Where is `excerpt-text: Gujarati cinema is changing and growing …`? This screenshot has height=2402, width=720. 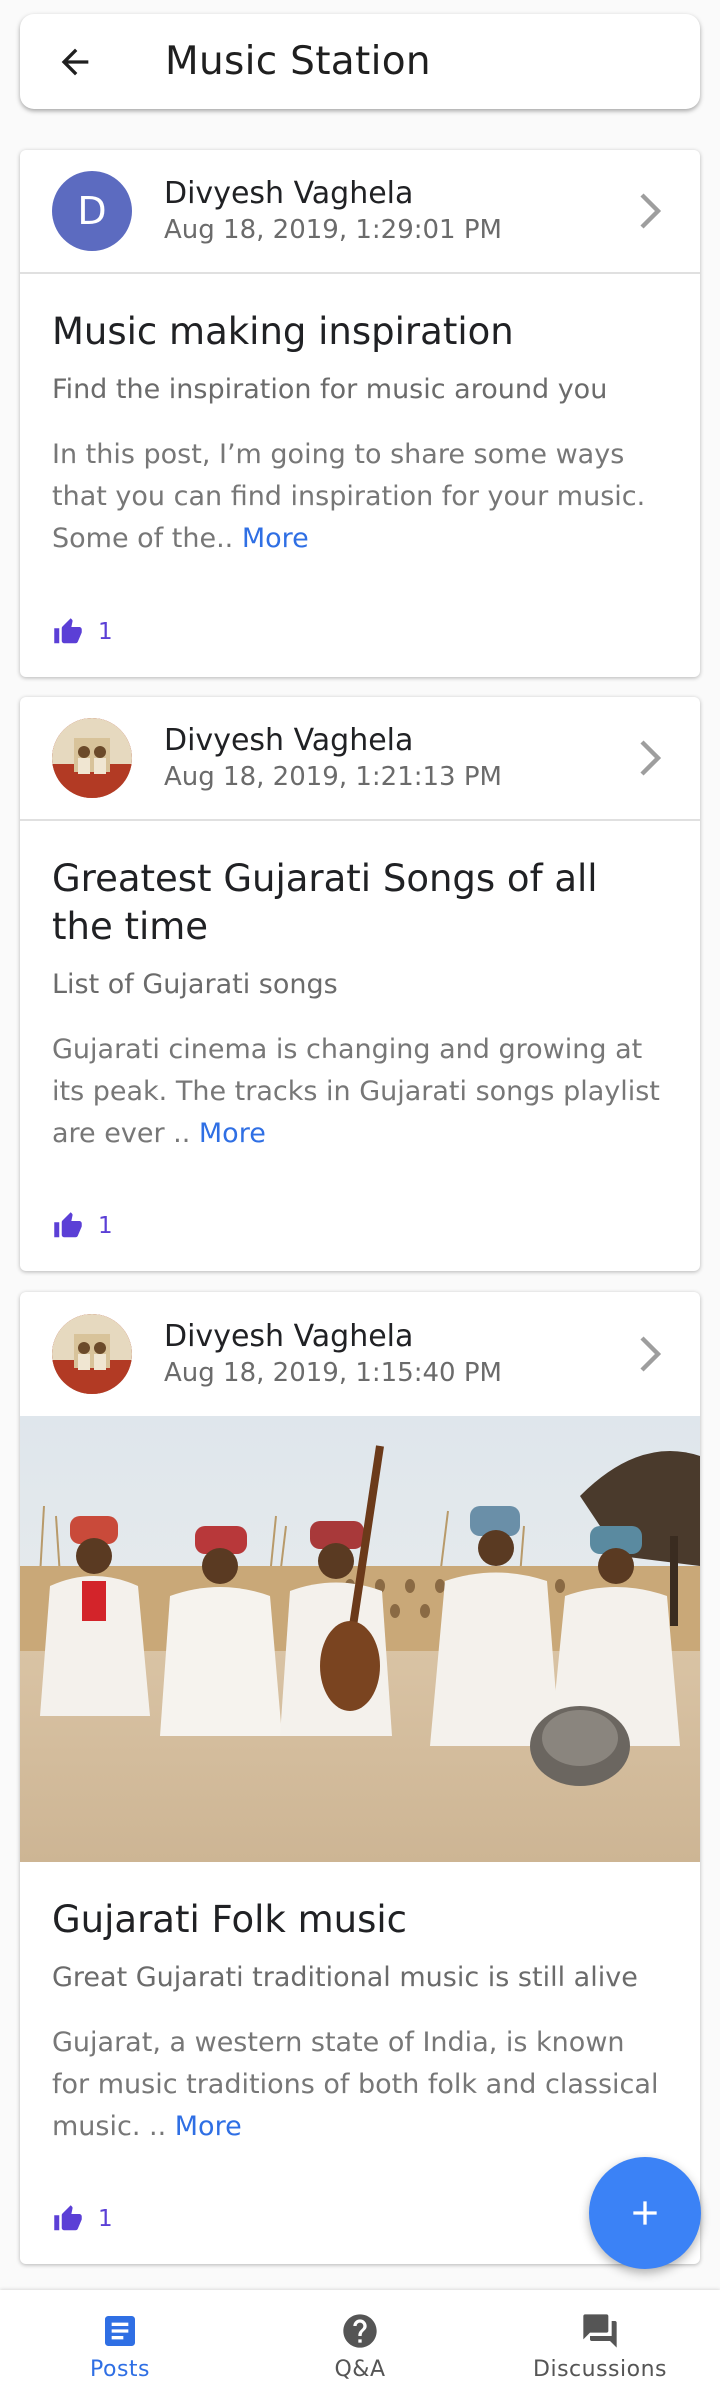
excerpt-text: Gujarati cinema is changing and growing … is located at coordinates (356, 1091).